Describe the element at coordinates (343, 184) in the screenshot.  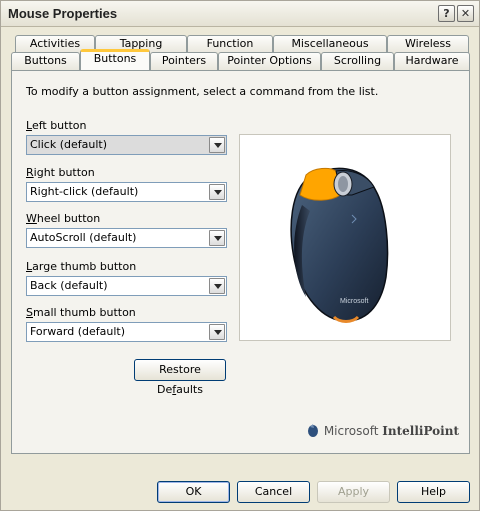
I see `scroll-wheel-center` at that location.